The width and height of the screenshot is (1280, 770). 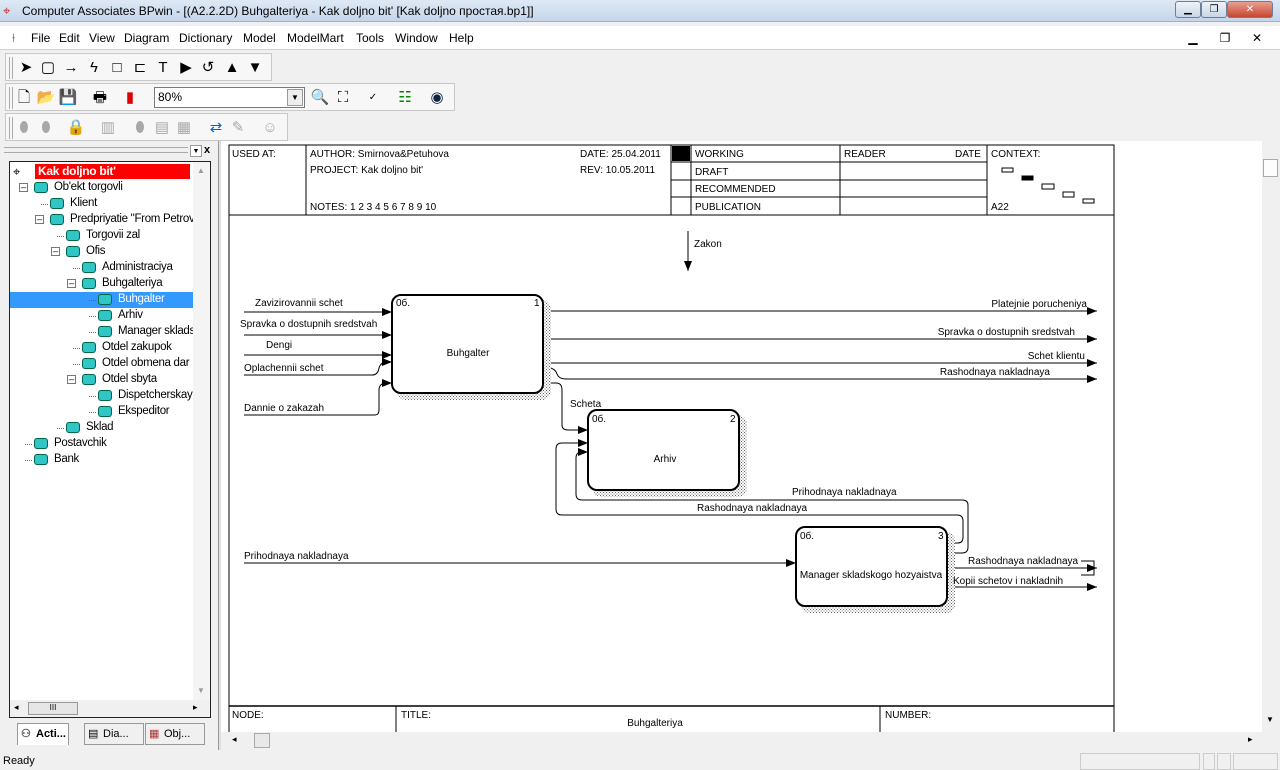 I want to click on tree-horizontal-scrollbar: ◂ III ▸, so click(x=110, y=708).